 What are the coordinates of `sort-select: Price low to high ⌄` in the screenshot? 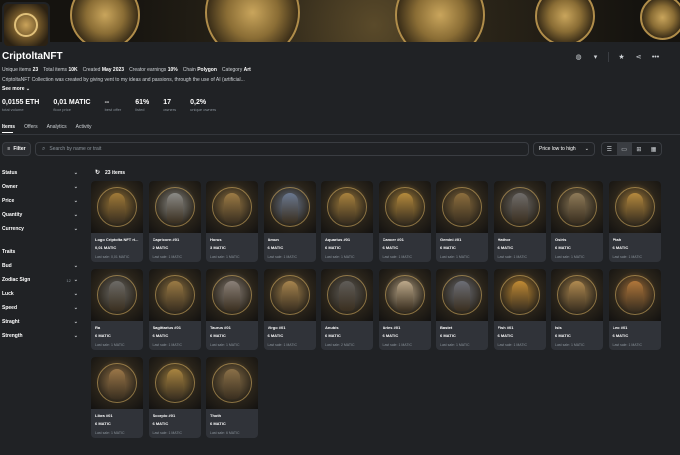 It's located at (564, 149).